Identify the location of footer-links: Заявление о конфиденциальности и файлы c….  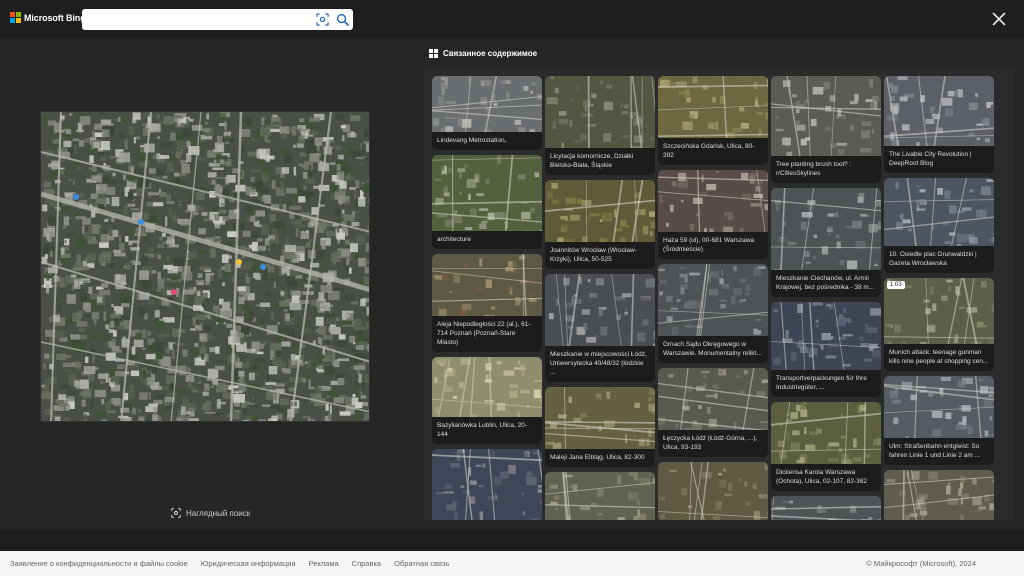
(229, 563).